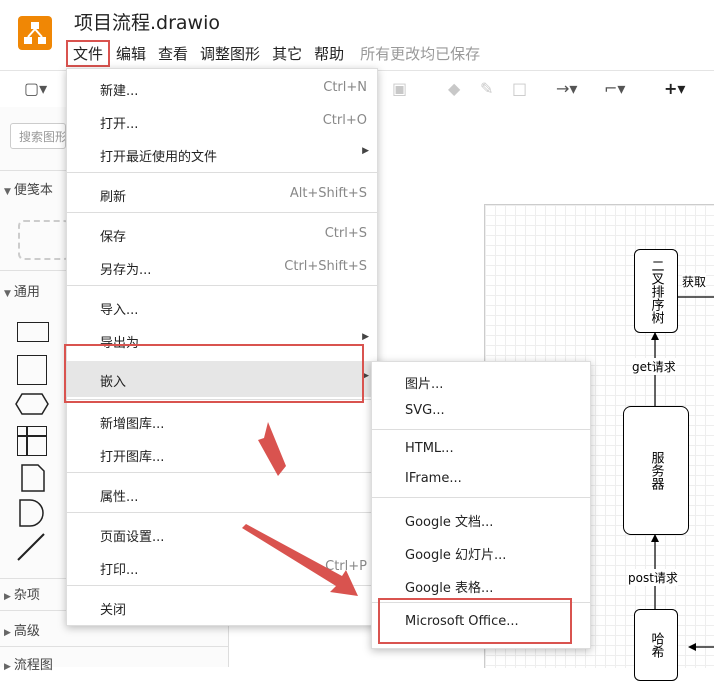 The height and width of the screenshot is (681, 714). I want to click on panel-layout-icon: ▢▾, so click(35, 88).